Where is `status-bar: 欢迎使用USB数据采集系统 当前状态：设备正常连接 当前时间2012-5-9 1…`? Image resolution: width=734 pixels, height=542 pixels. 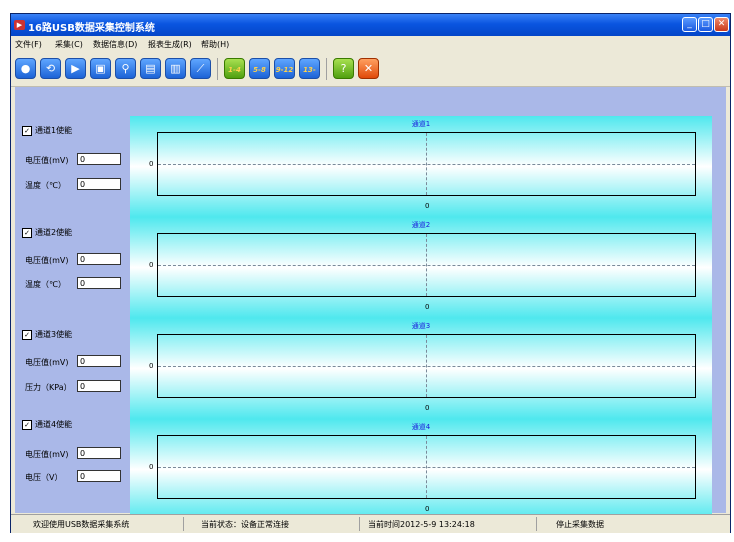
status-bar: 欢迎使用USB数据采集系统 当前状态：设备正常连接 当前时间2012-5-9 1… is located at coordinates (370, 523).